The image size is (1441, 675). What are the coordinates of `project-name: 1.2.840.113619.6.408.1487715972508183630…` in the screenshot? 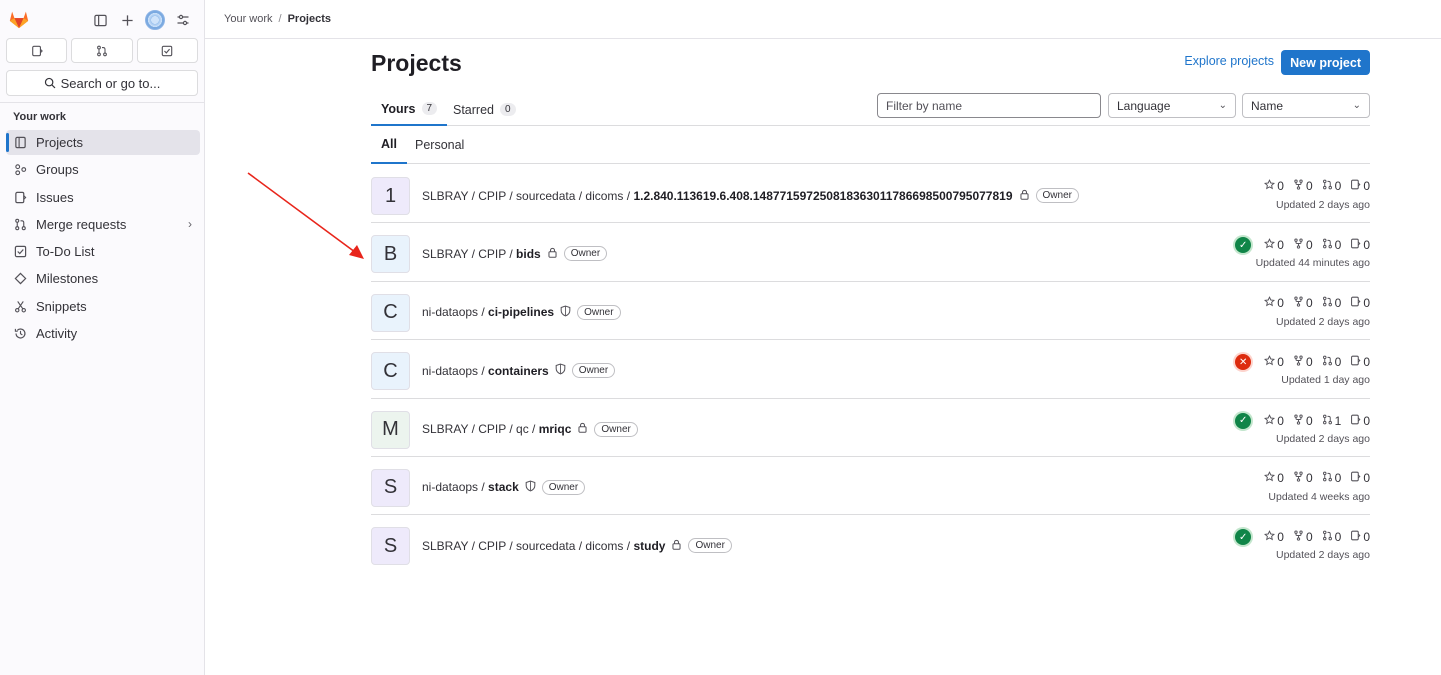 It's located at (823, 195).